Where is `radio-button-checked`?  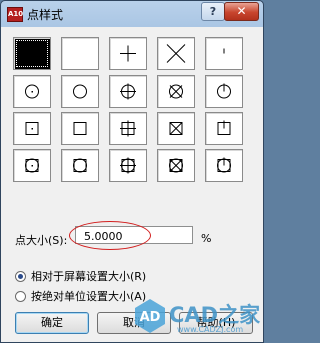
radio-button-checked is located at coordinates (20, 276).